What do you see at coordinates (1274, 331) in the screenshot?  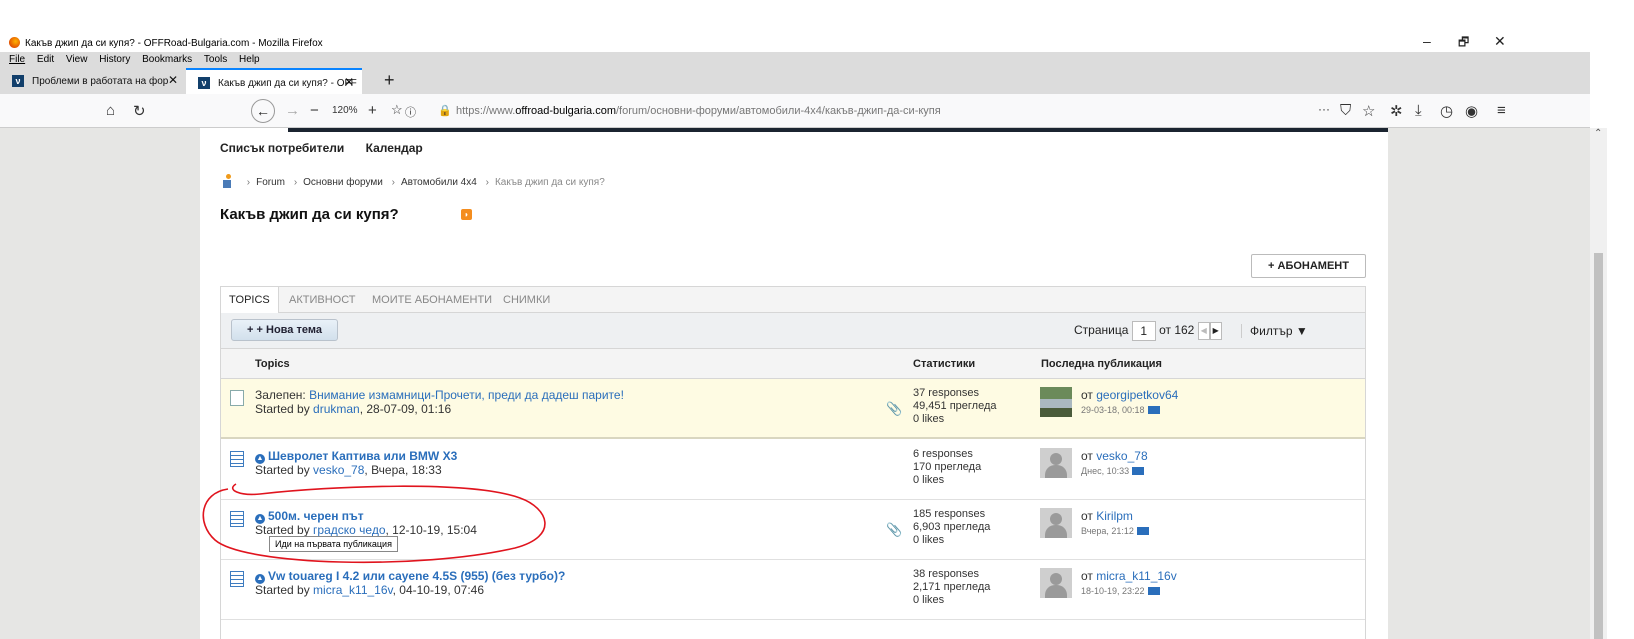 I see `filter-dropdown: Филтър ▼` at bounding box center [1274, 331].